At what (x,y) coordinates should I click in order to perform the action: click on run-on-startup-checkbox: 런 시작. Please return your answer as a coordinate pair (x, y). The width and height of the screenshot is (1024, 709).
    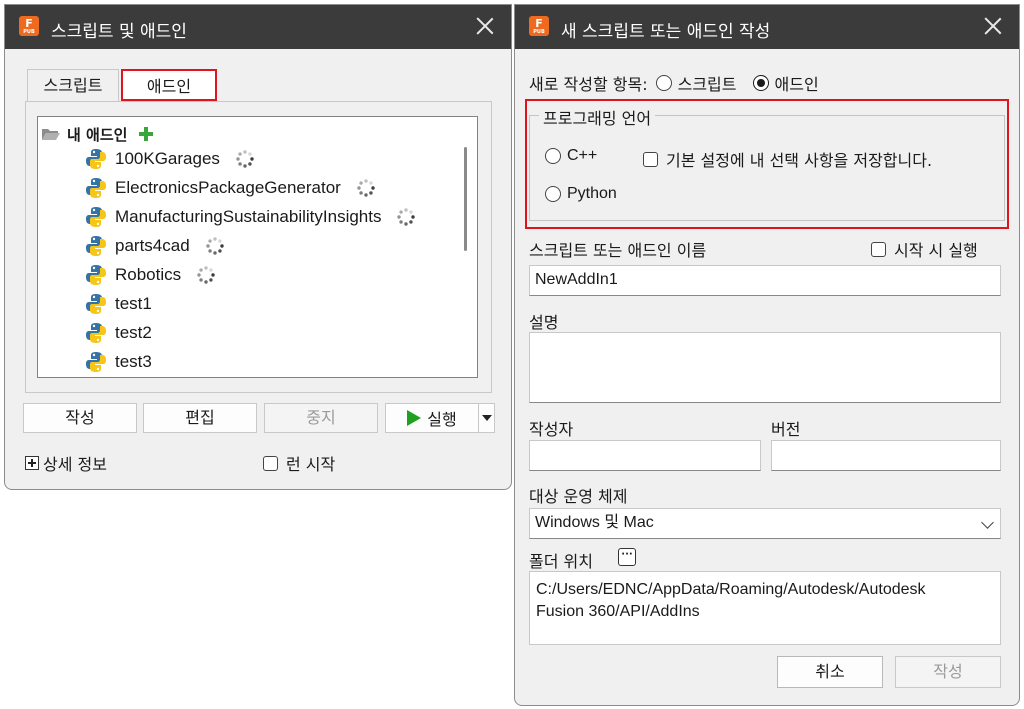
    Looking at the image, I should click on (299, 463).